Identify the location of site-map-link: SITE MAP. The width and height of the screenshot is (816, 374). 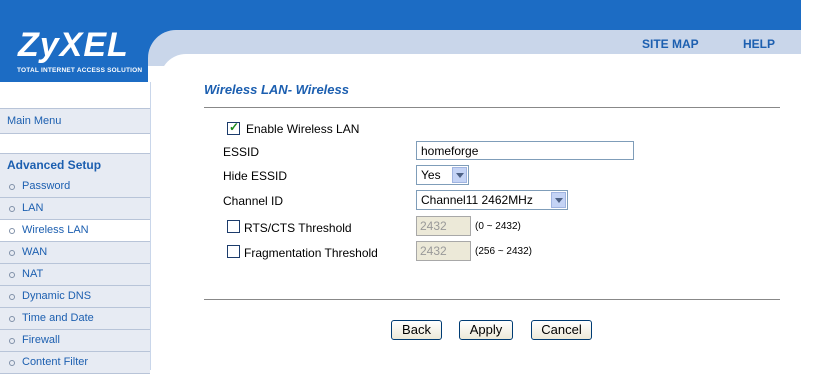
(670, 44).